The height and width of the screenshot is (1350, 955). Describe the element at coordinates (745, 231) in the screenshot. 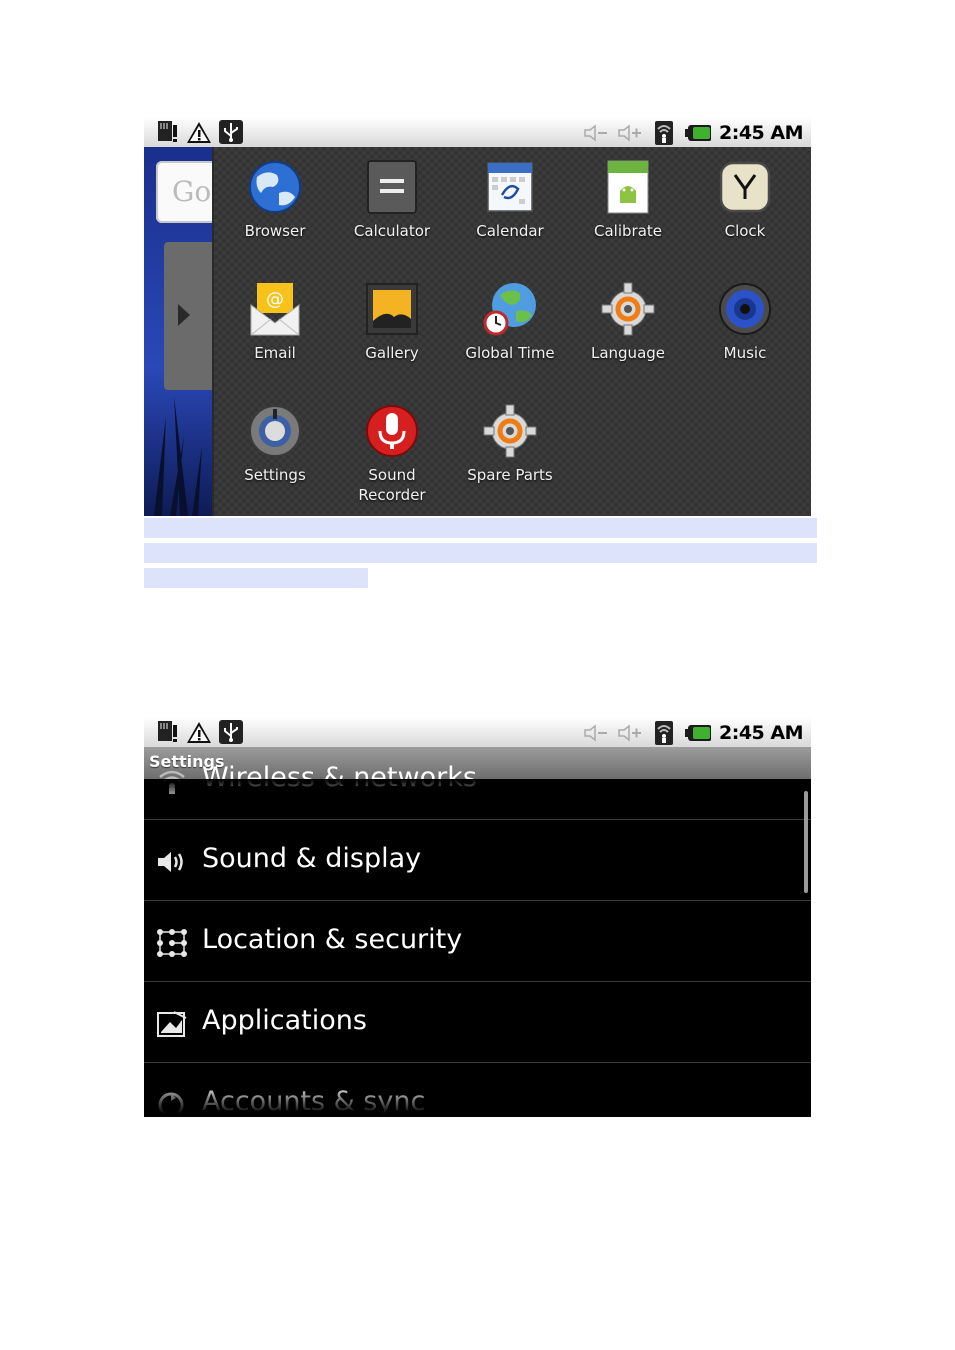

I see `app-label: Clock` at that location.